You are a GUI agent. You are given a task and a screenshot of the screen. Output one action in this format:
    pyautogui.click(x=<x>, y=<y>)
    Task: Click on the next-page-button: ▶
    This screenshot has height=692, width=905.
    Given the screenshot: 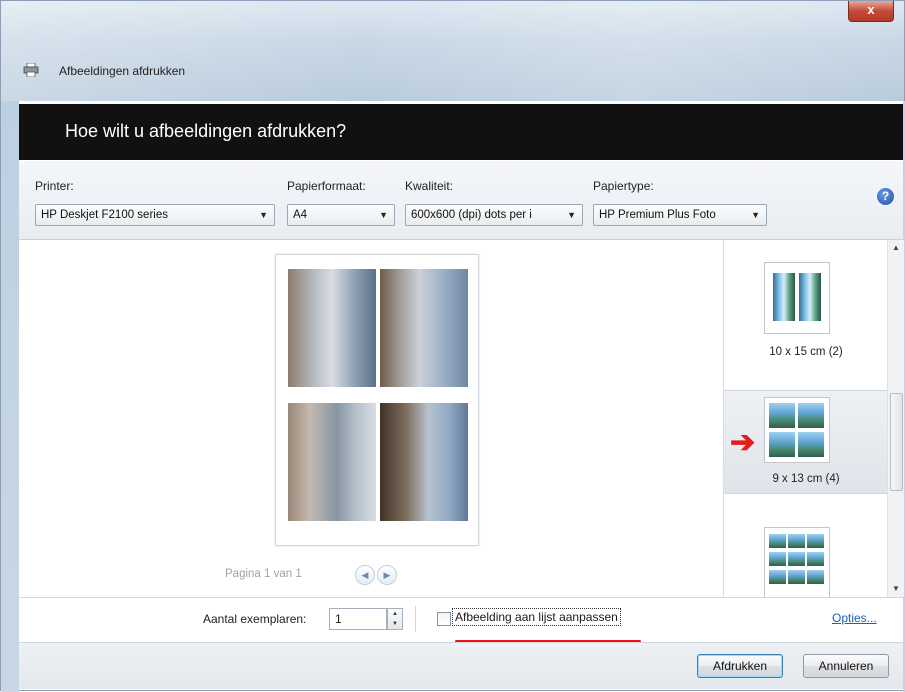 What is the action you would take?
    pyautogui.click(x=387, y=575)
    